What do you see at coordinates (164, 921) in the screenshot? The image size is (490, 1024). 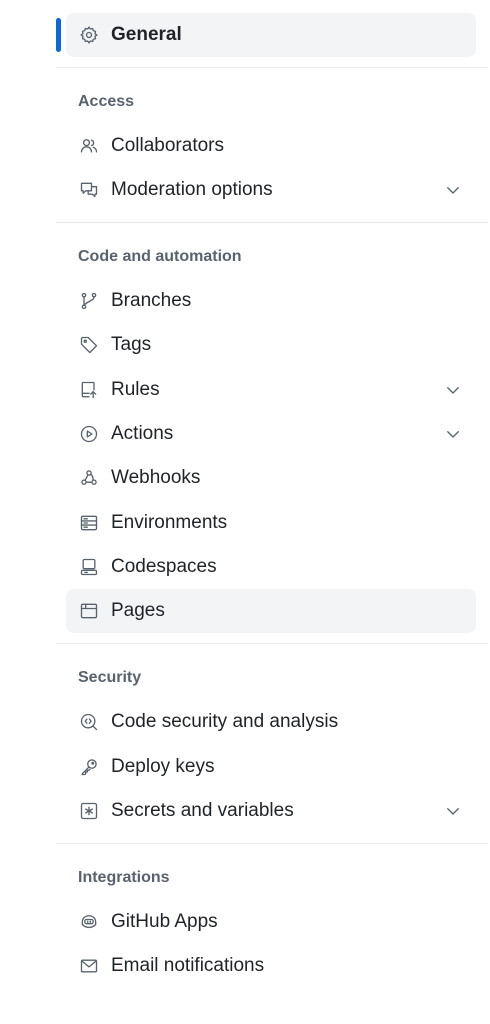 I see `sidebar-item-label: GitHub Apps` at bounding box center [164, 921].